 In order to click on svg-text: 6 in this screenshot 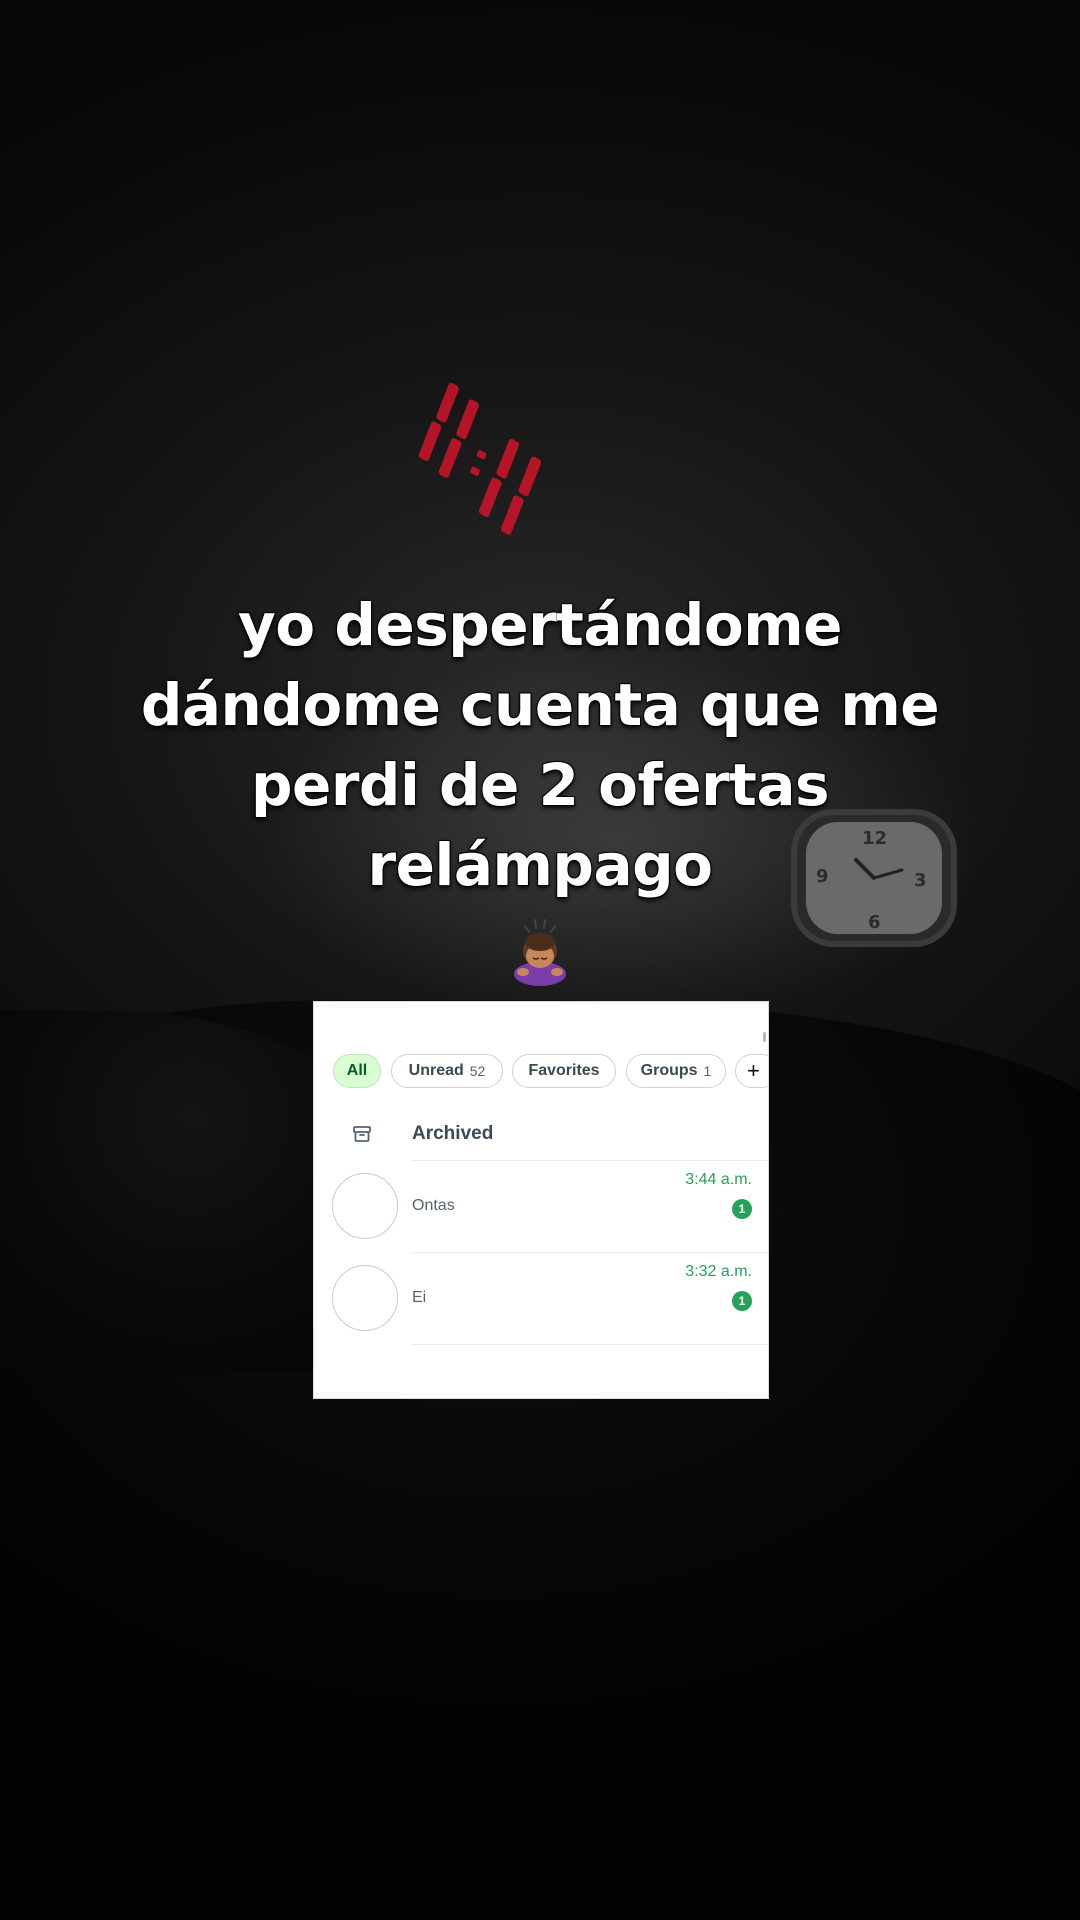, I will do `click(874, 922)`.